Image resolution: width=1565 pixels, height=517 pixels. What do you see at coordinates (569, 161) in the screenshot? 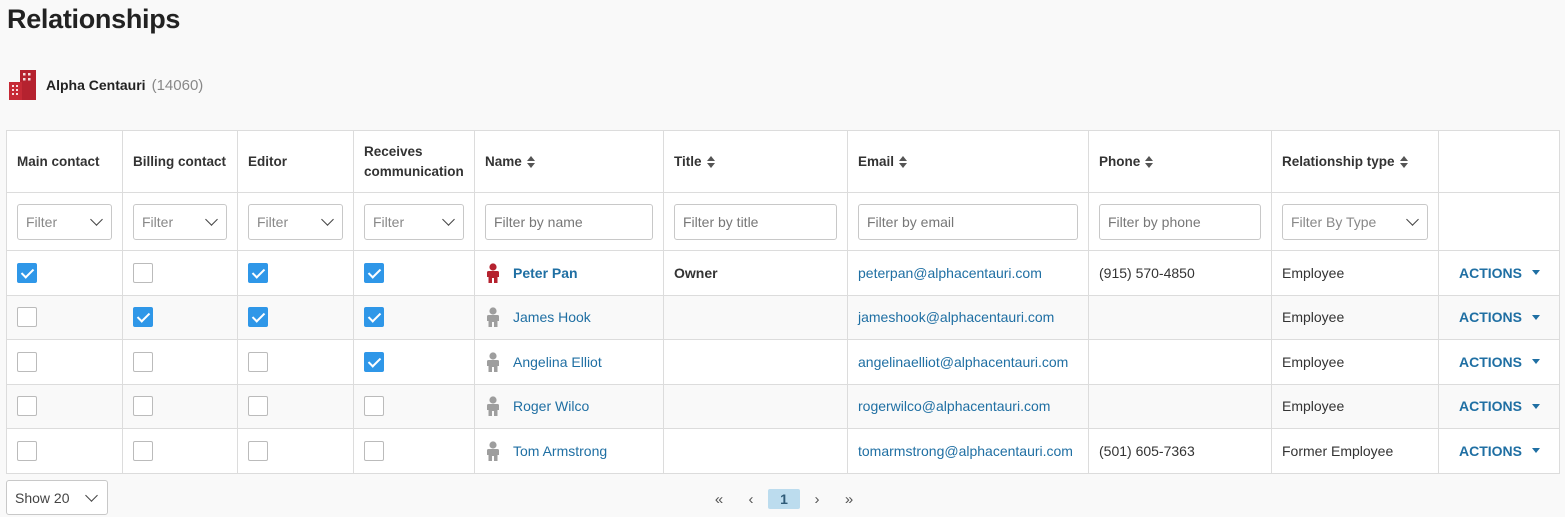
I see `column-header-name: Name` at bounding box center [569, 161].